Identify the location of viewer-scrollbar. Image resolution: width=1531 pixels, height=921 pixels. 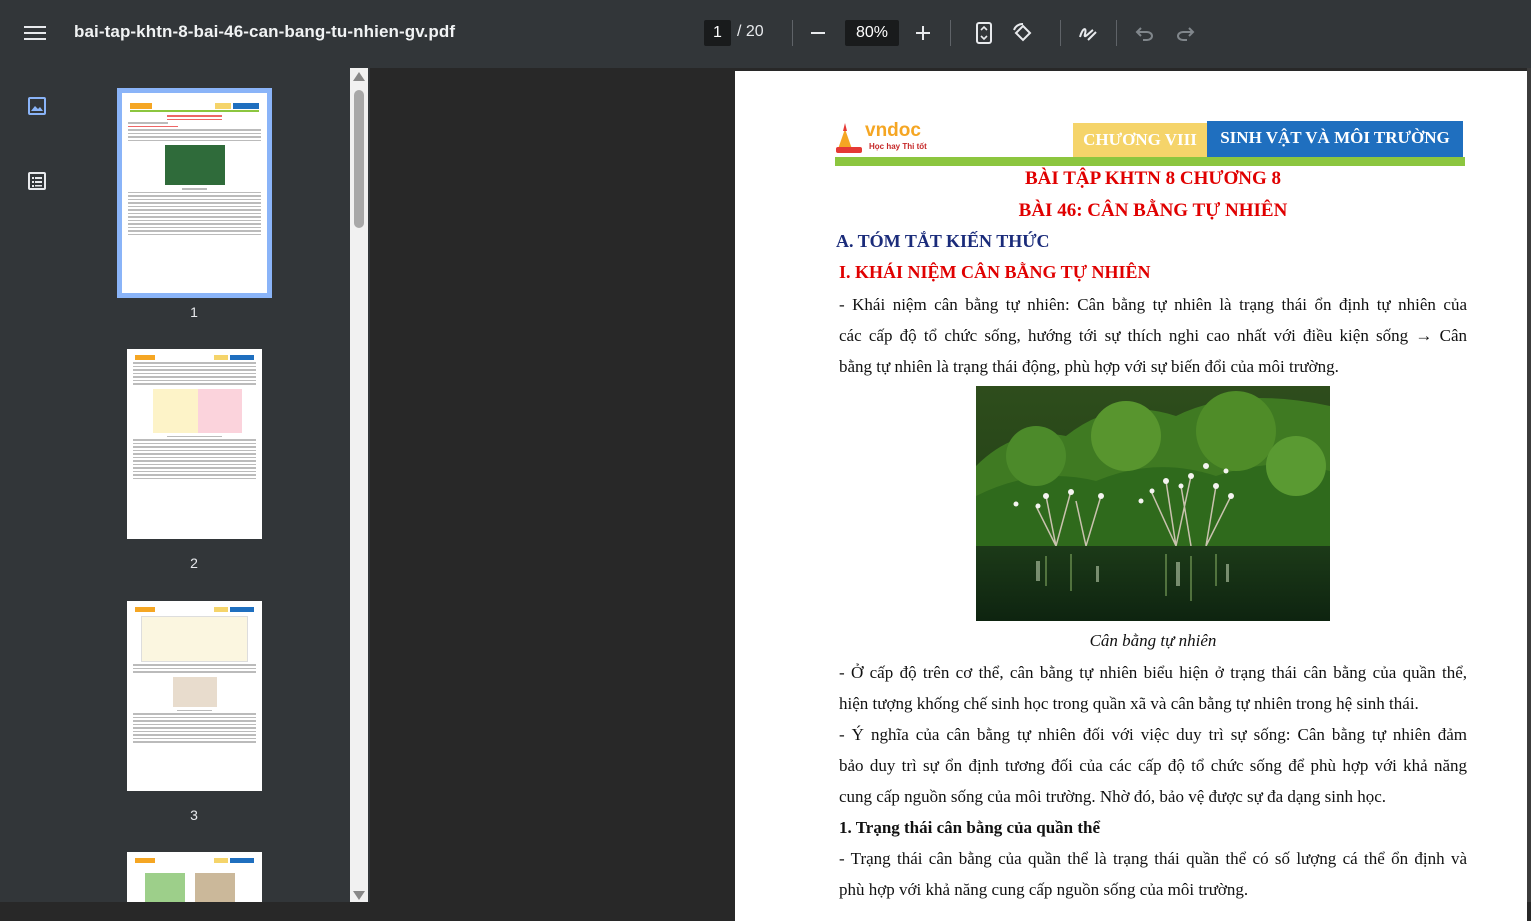
(1529, 485).